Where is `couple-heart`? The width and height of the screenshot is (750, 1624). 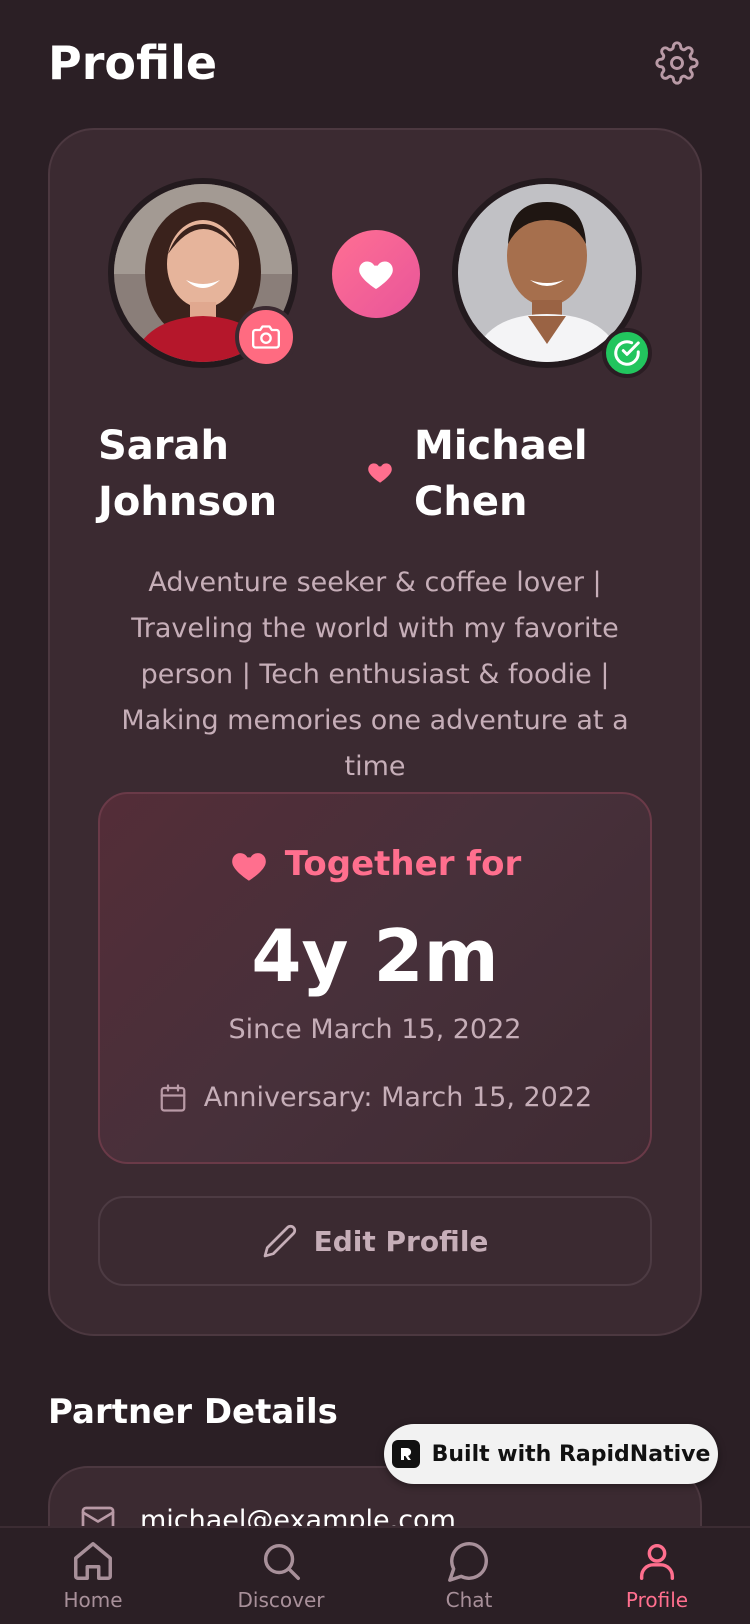 couple-heart is located at coordinates (376, 274).